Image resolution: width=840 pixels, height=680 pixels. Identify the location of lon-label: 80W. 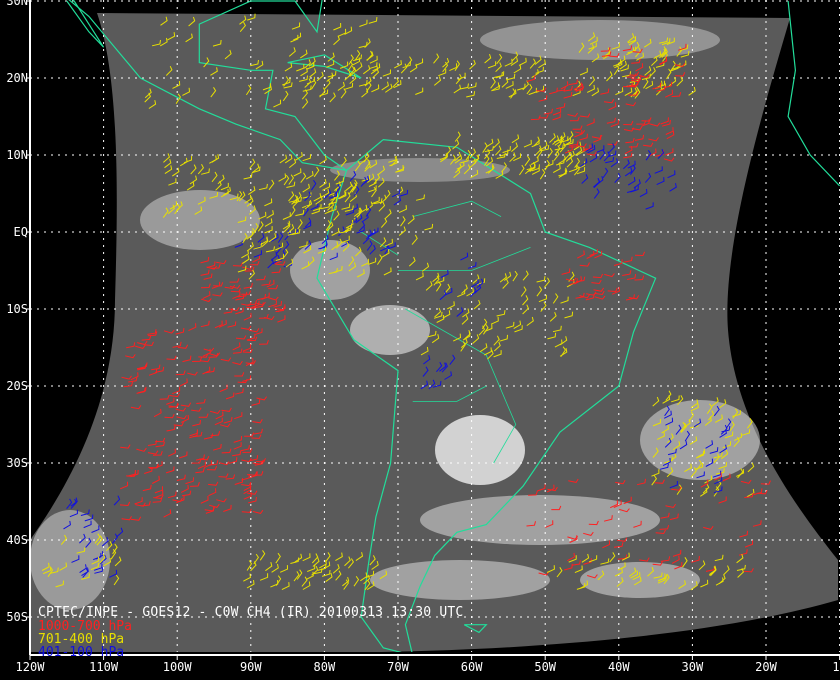
(324, 667).